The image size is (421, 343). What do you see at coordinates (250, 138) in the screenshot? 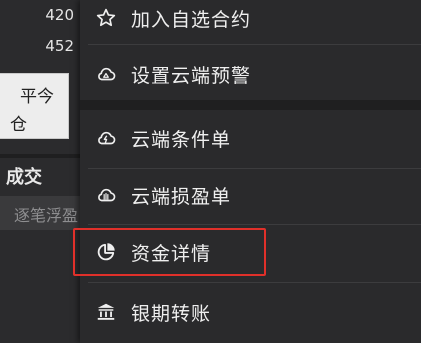
I see `menu-item-cloud-conditional-order: 云端条件单` at bounding box center [250, 138].